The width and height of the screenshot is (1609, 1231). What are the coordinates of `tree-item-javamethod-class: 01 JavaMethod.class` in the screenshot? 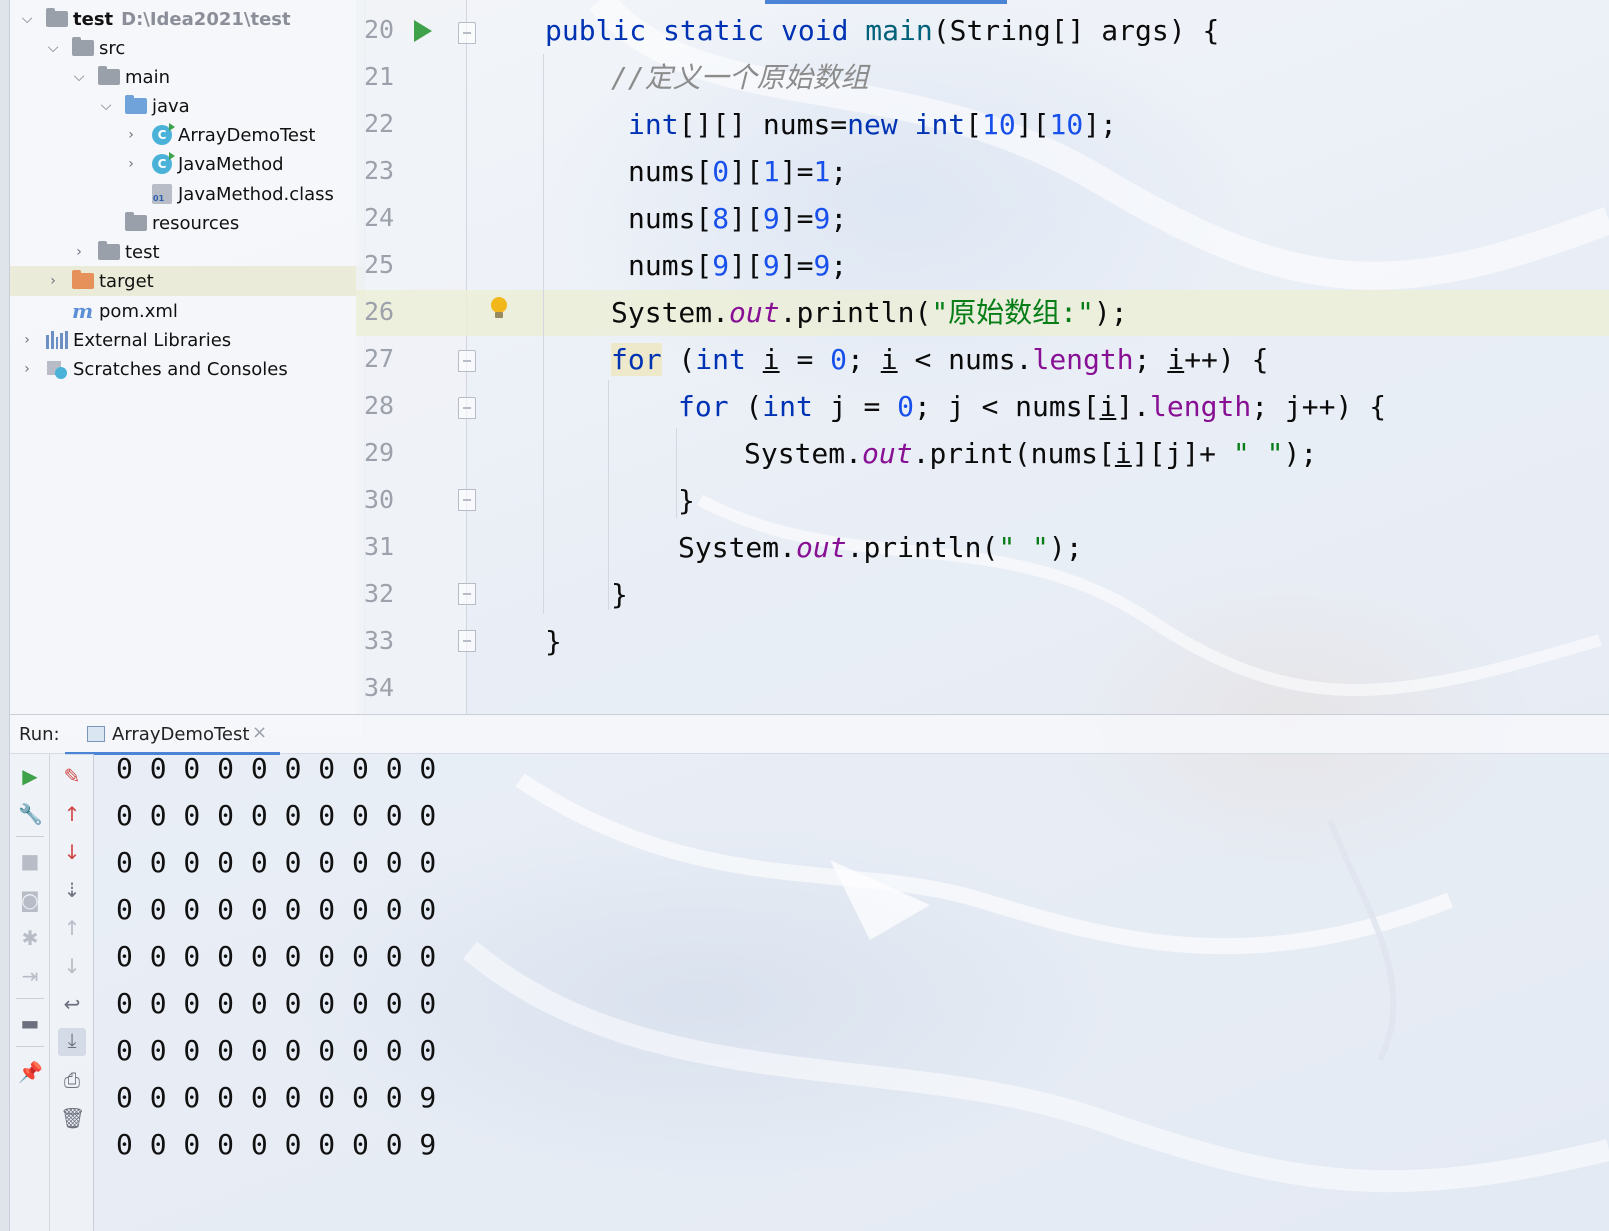 It's located at (187, 194).